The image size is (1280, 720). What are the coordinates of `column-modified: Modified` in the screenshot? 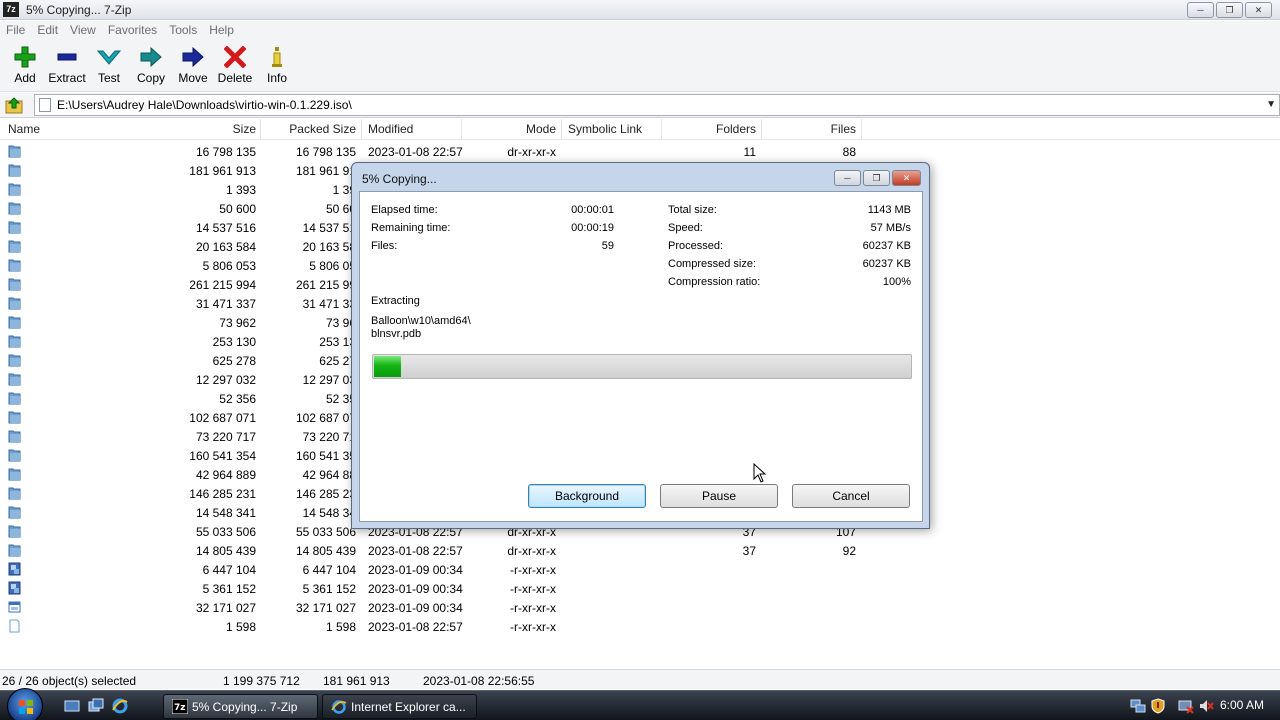 It's located at (390, 129).